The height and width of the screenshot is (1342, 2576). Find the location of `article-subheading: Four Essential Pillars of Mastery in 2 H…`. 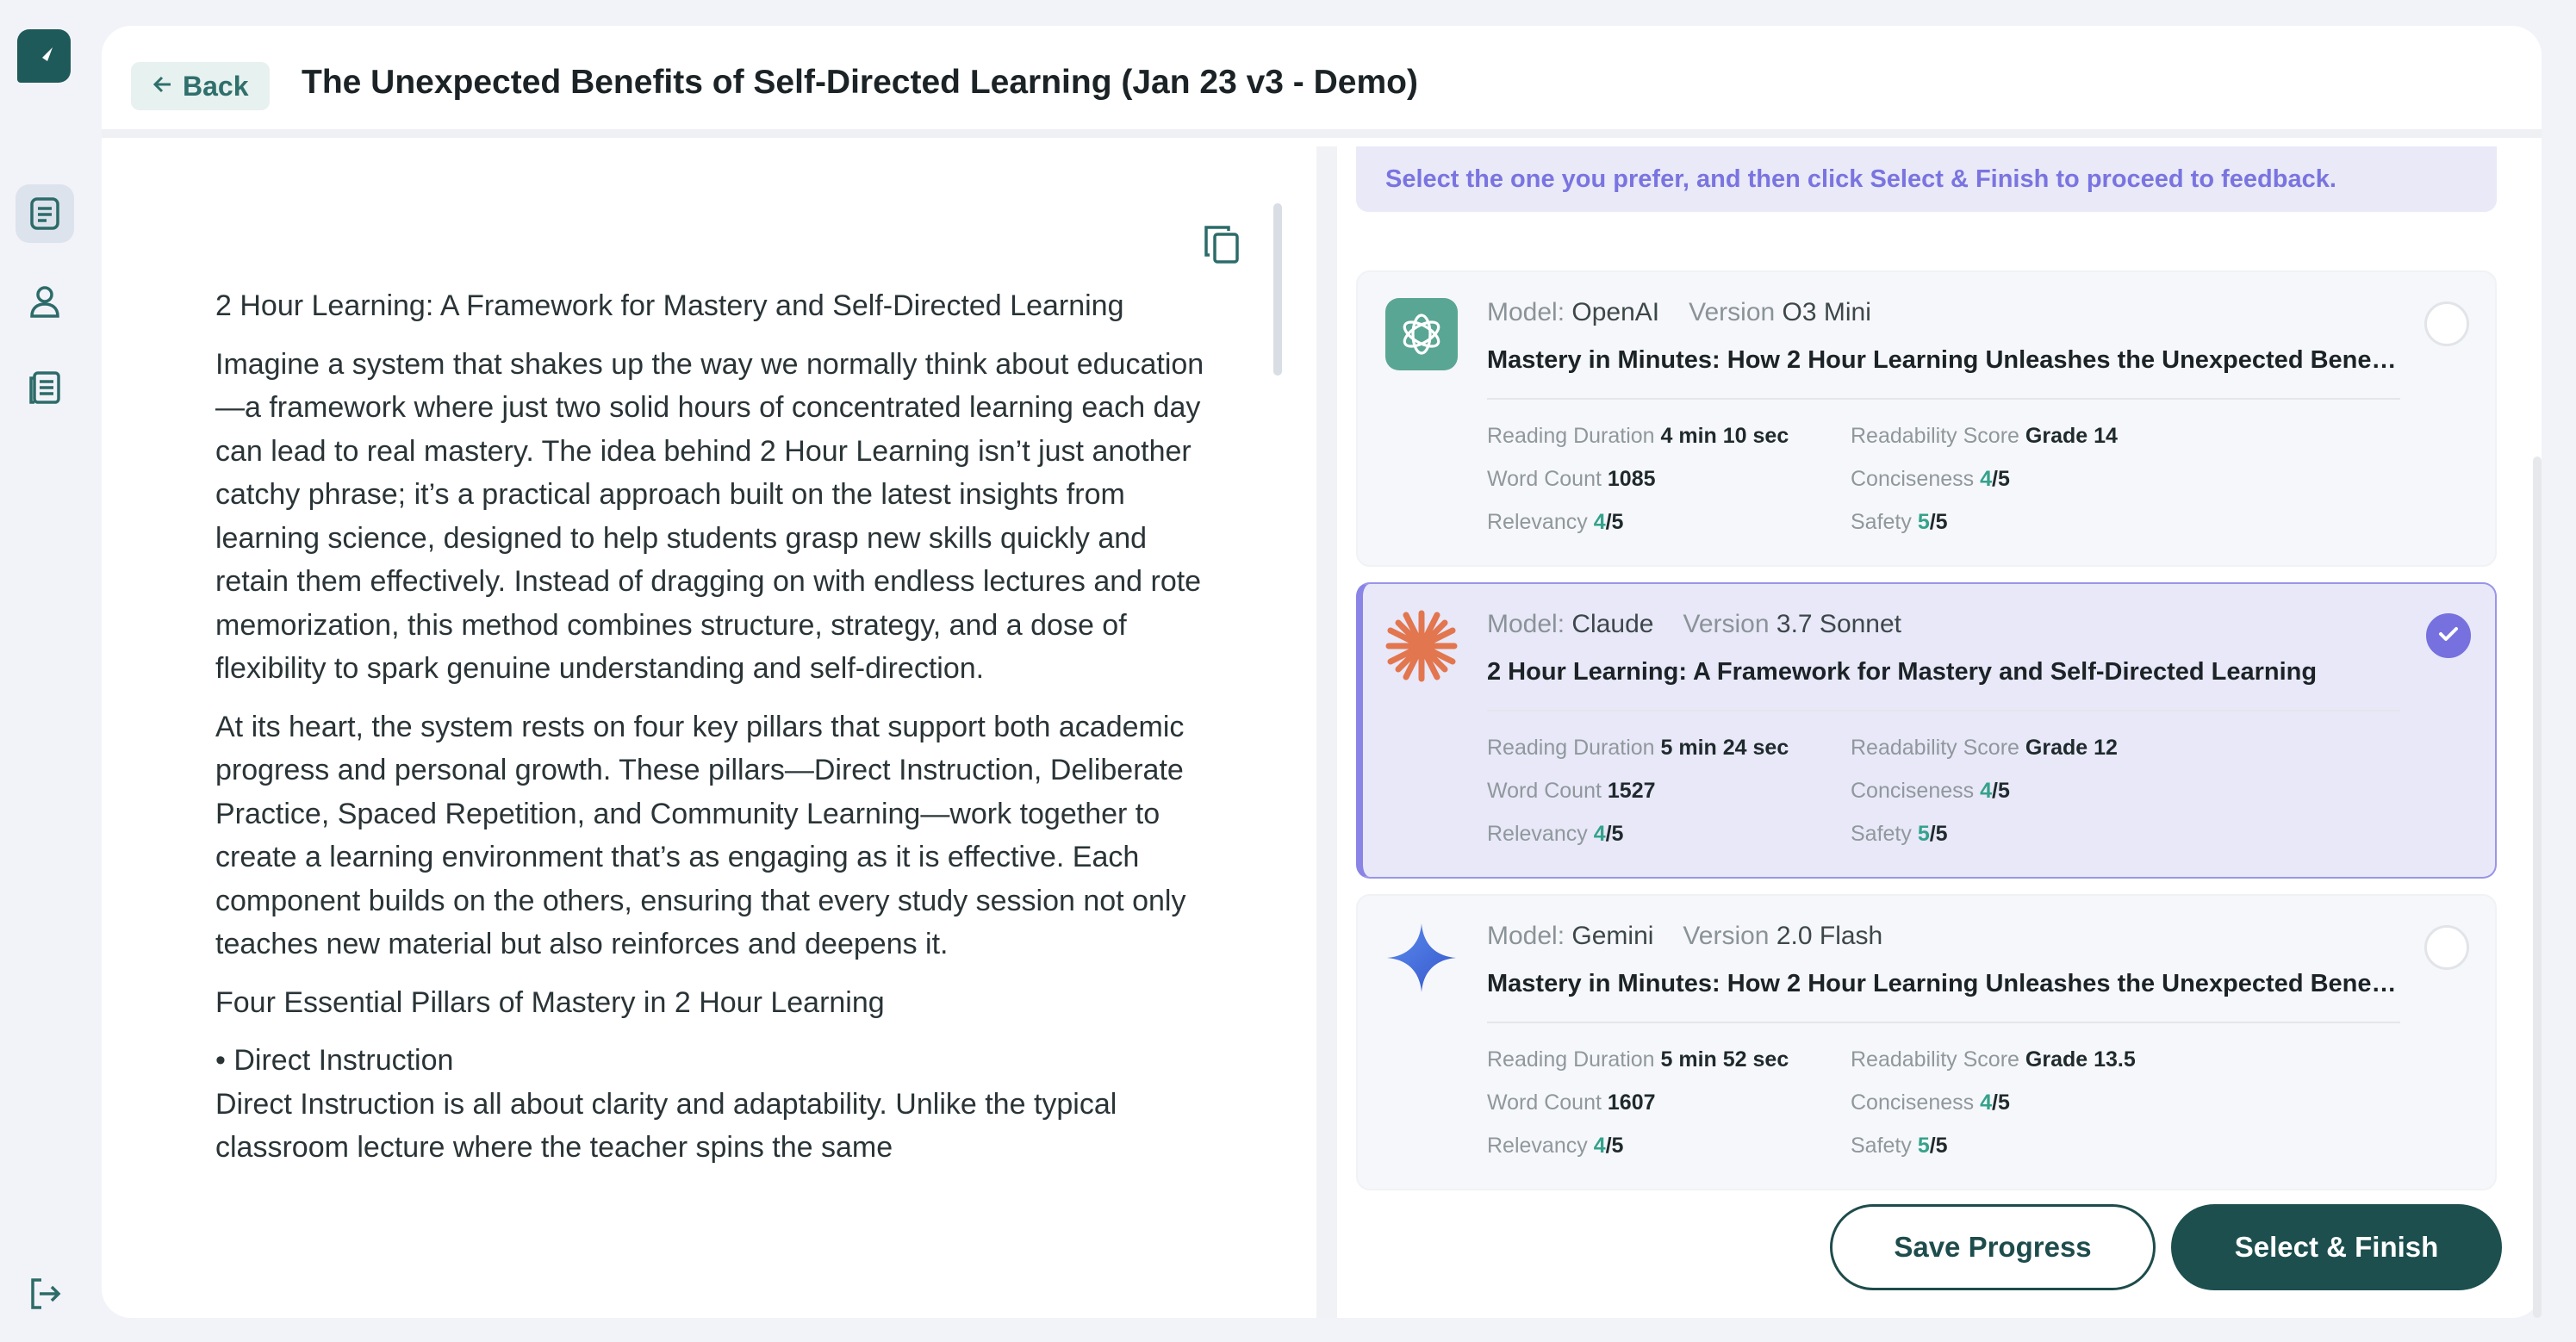

article-subheading: Four Essential Pillars of Mastery in 2 H… is located at coordinates (550, 1002).